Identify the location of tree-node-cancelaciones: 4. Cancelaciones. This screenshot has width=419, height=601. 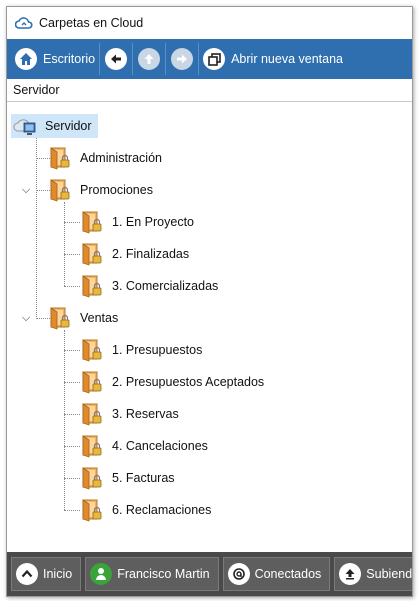
(144, 446).